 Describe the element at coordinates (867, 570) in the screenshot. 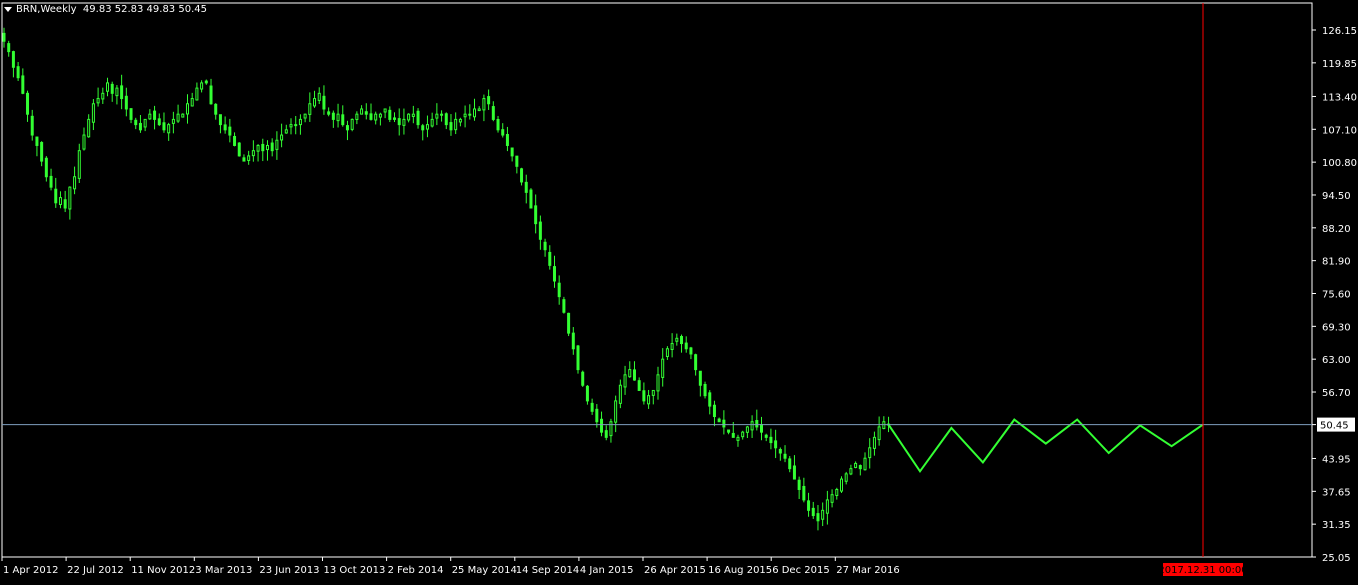

I see `time-tick-label: 27 Mar 2016` at that location.